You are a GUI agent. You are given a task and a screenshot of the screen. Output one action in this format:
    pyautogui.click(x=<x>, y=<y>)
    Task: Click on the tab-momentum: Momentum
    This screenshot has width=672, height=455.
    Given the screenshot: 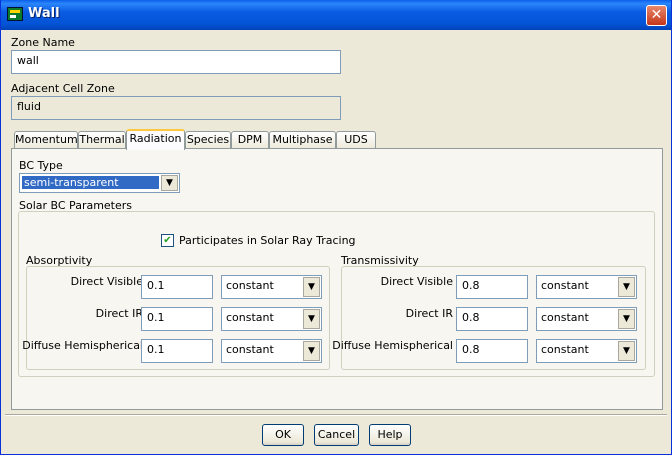 What is the action you would take?
    pyautogui.click(x=46, y=140)
    